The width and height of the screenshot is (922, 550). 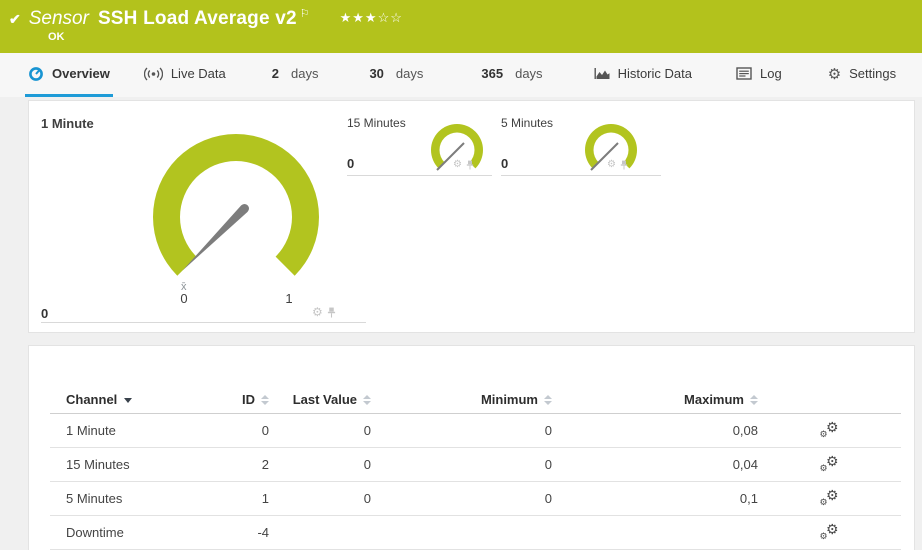 I want to click on cell-channel: 5 Minutes, so click(x=120, y=498).